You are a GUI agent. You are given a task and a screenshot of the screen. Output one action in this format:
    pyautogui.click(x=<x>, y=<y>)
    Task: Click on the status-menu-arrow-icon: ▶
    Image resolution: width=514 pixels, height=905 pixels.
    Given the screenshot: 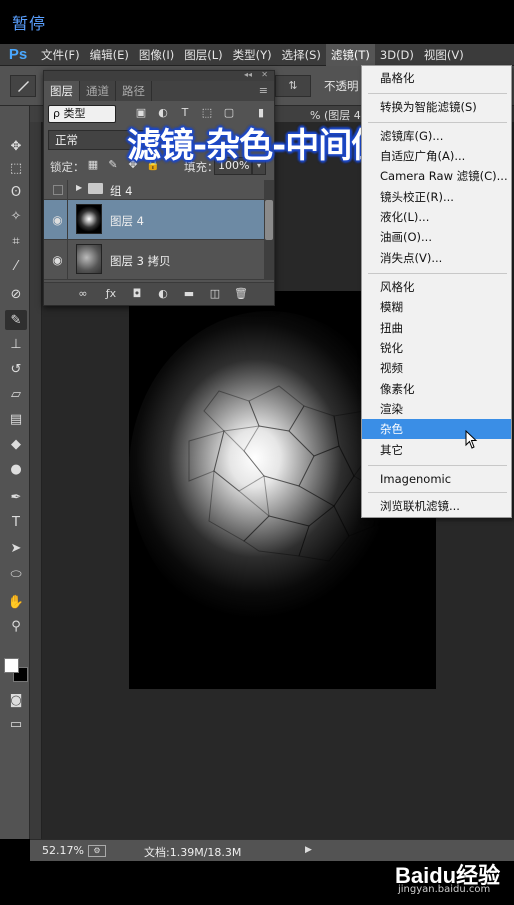 What is the action you would take?
    pyautogui.click(x=308, y=850)
    